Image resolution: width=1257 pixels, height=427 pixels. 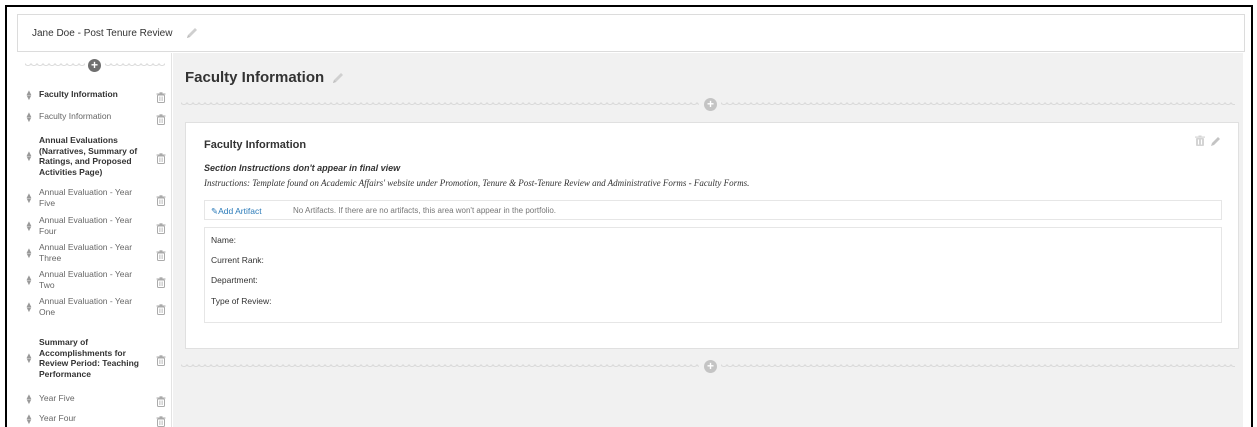 I want to click on sidebar-item-label: Annual Evaluation - Year Three, so click(x=86, y=252).